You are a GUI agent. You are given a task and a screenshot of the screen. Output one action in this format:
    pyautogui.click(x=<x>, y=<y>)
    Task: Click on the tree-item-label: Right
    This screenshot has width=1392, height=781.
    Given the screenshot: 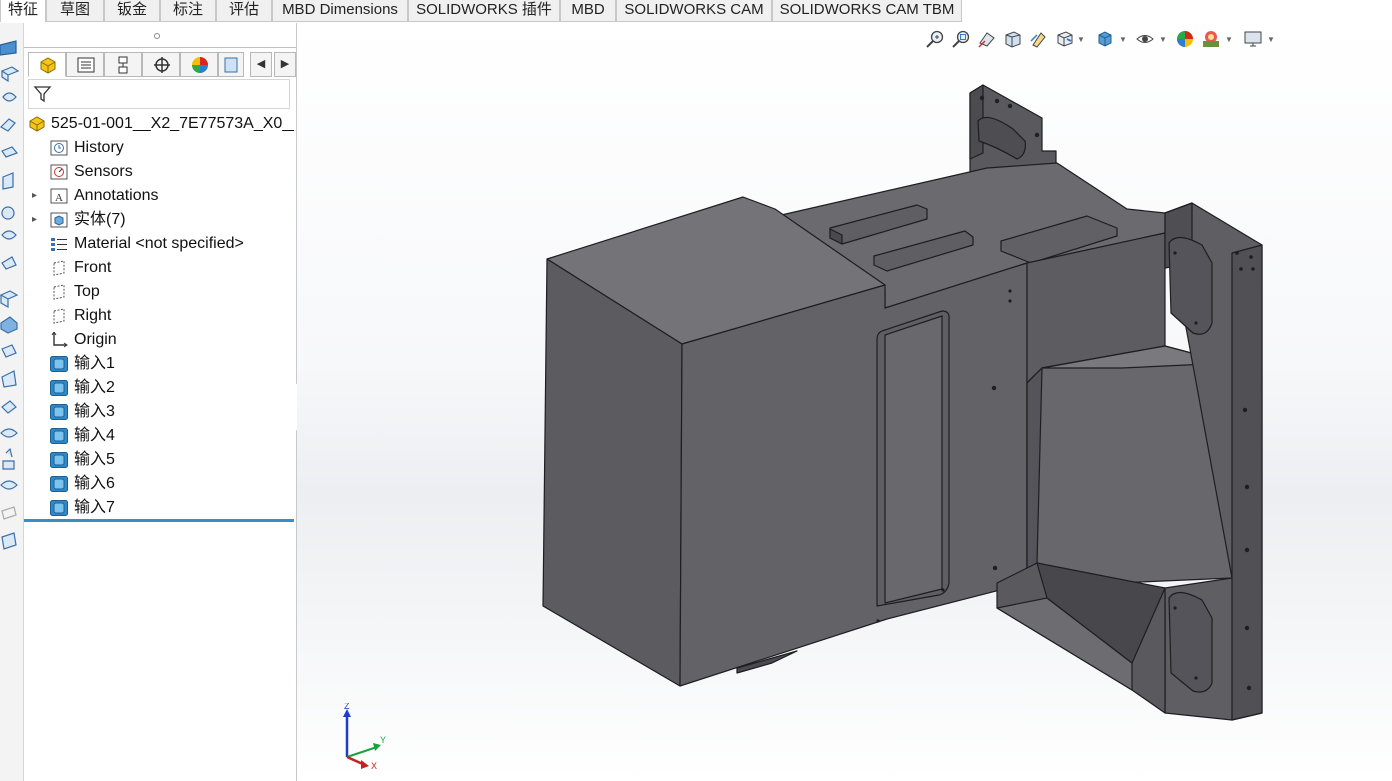 What is the action you would take?
    pyautogui.click(x=93, y=315)
    